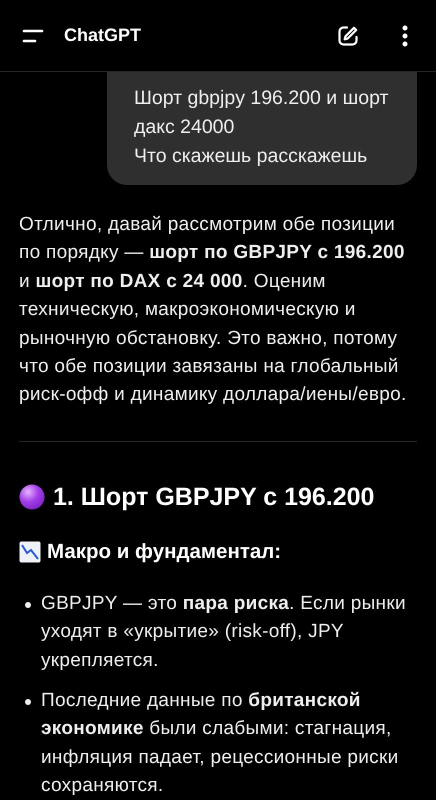  Describe the element at coordinates (213, 497) in the screenshot. I see `section-heading: 1. Шорт GBPJPY с 196.200` at that location.